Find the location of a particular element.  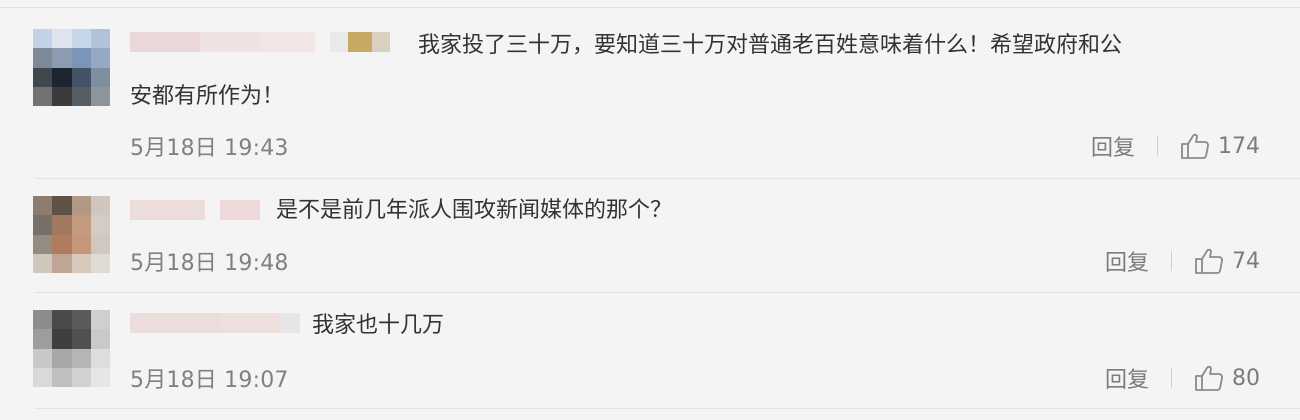

like-button: 174 is located at coordinates (1220, 146).